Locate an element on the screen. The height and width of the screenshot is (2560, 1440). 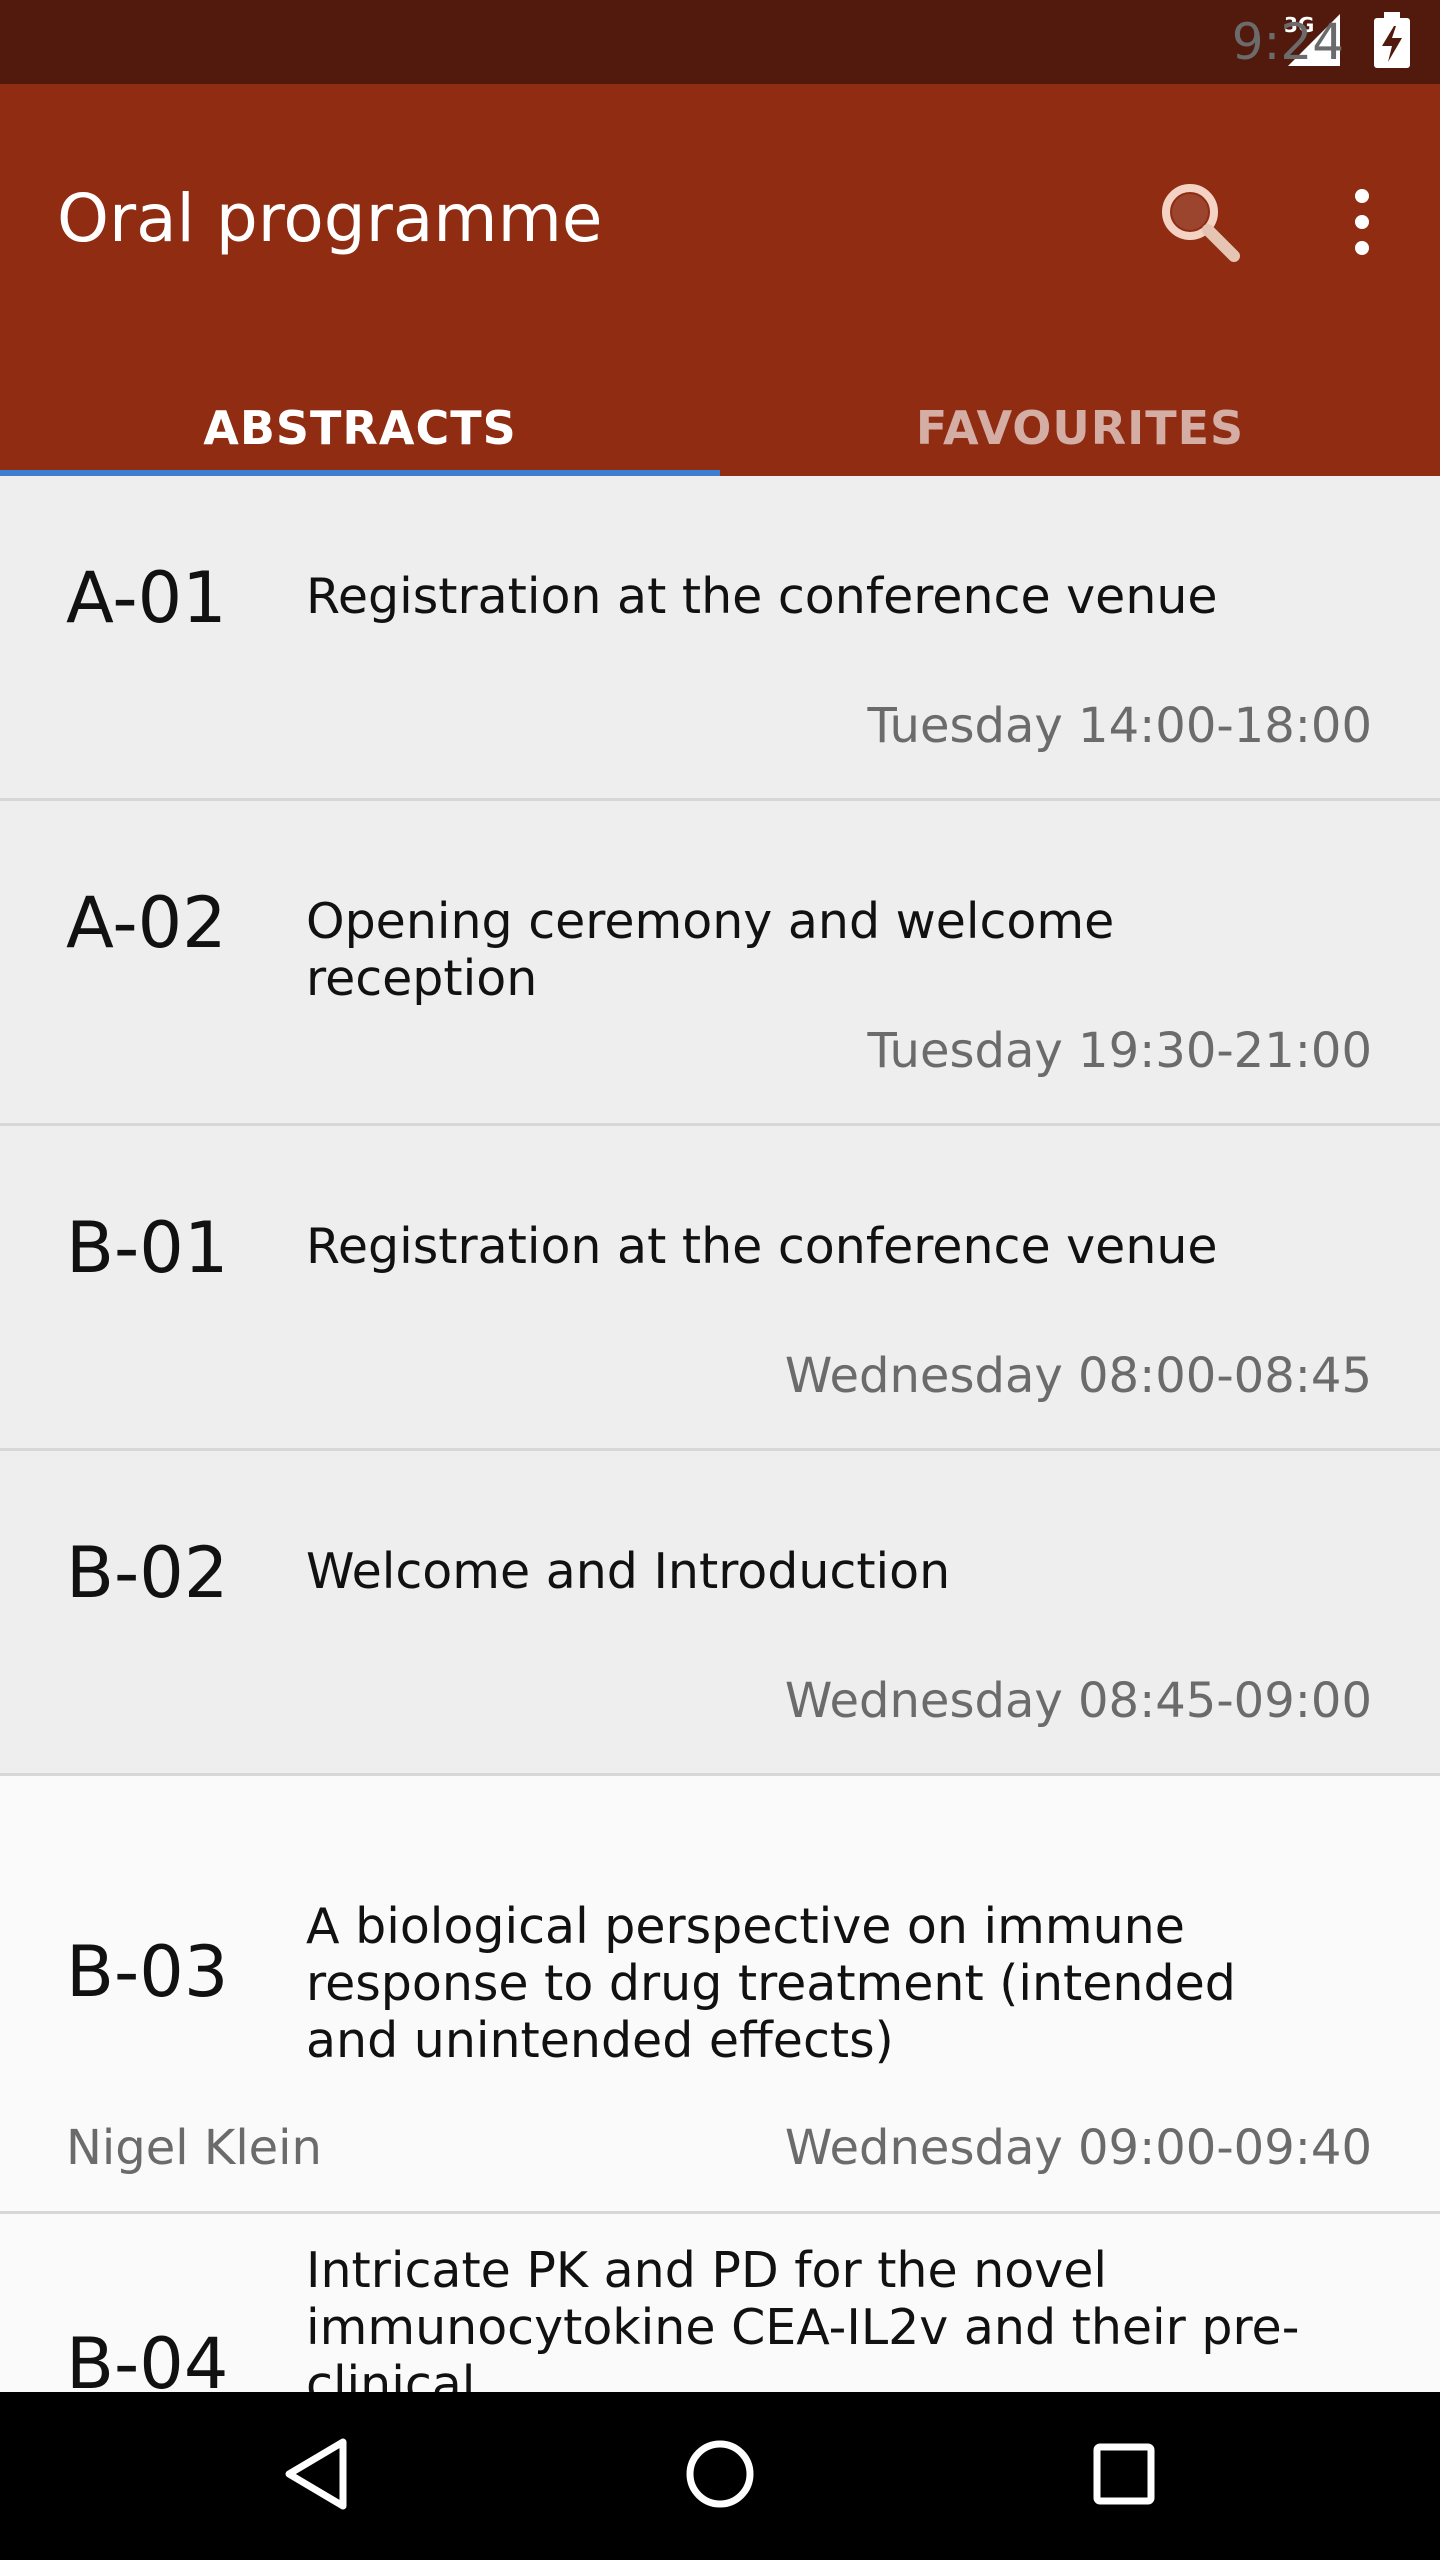
home-icon is located at coordinates (720, 2476).